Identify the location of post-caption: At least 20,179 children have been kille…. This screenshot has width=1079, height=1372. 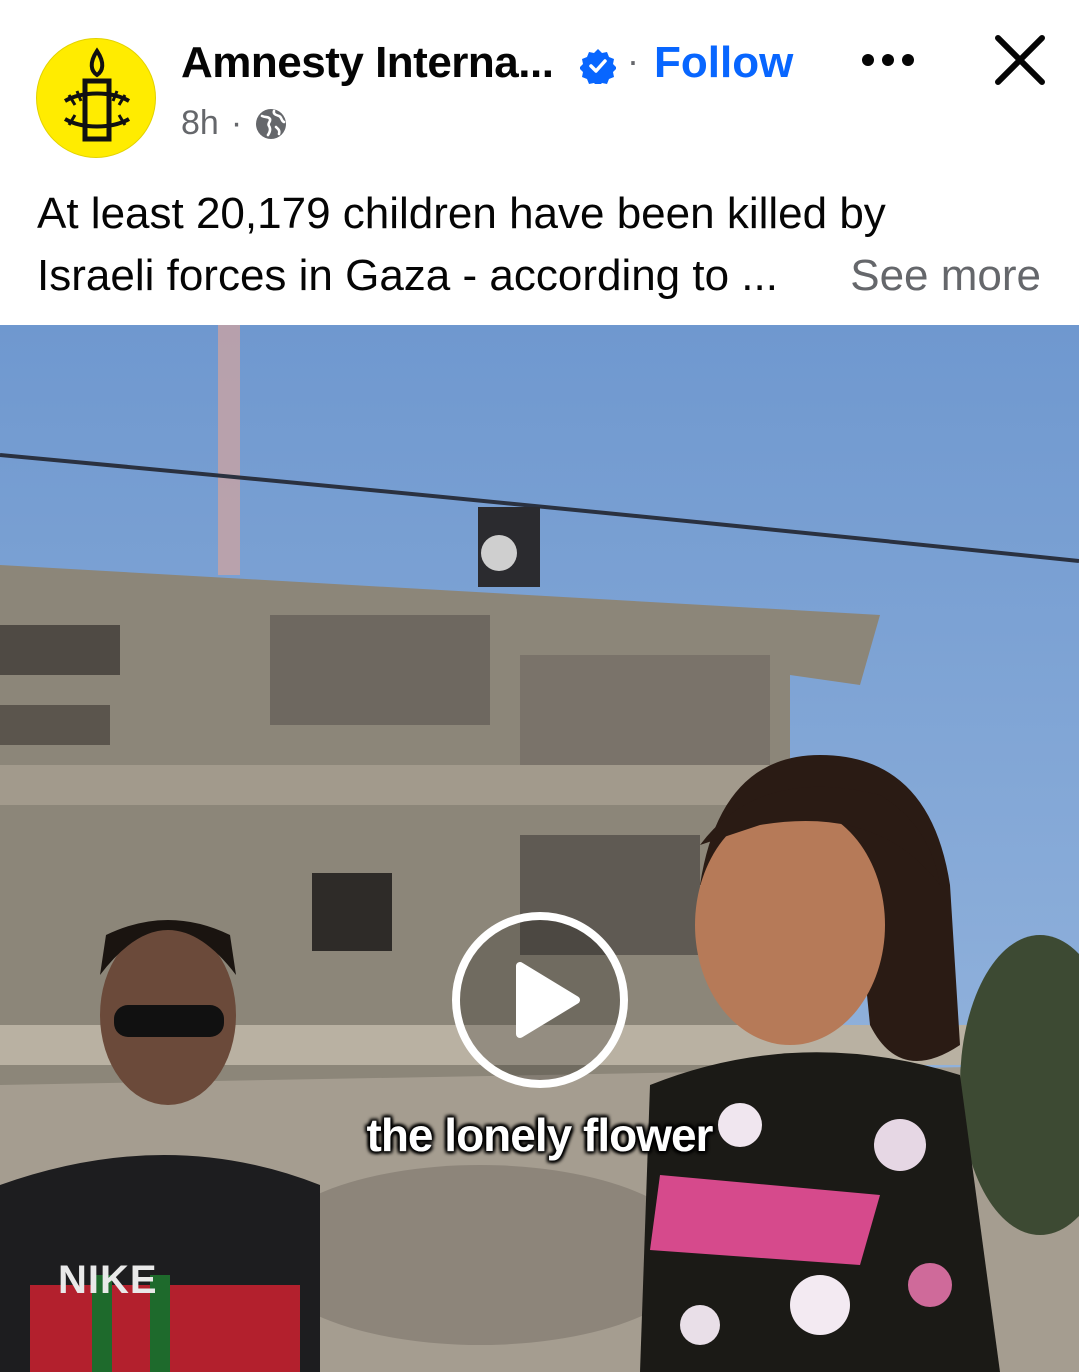
(542, 245).